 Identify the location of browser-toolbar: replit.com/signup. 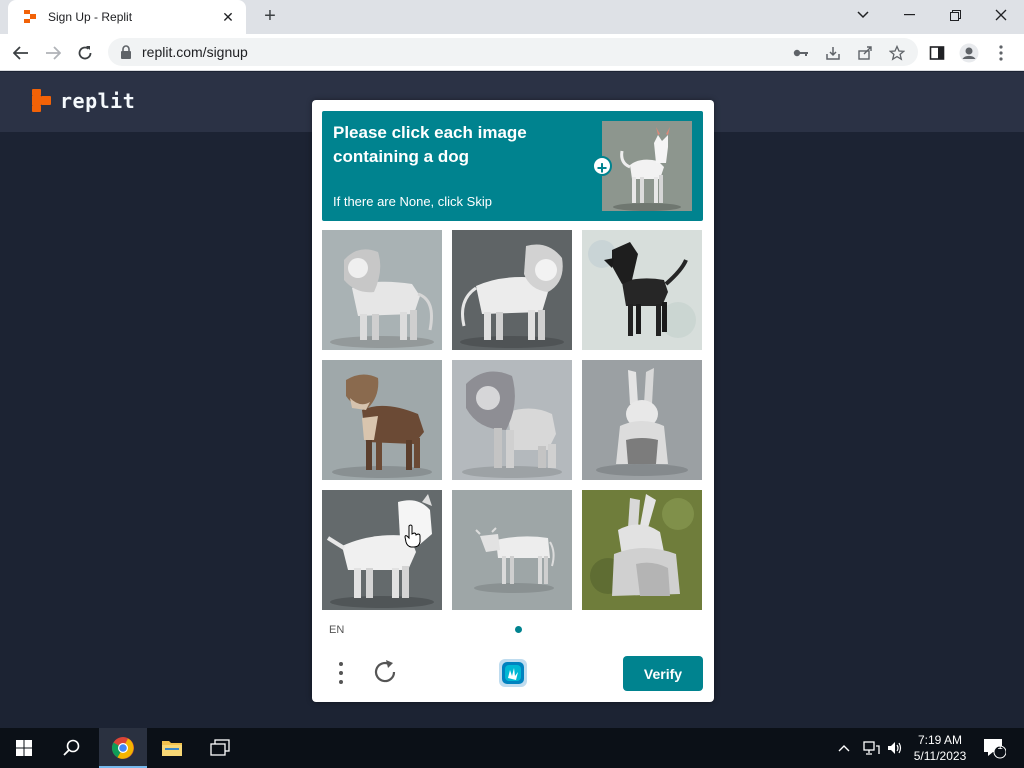
(512, 52).